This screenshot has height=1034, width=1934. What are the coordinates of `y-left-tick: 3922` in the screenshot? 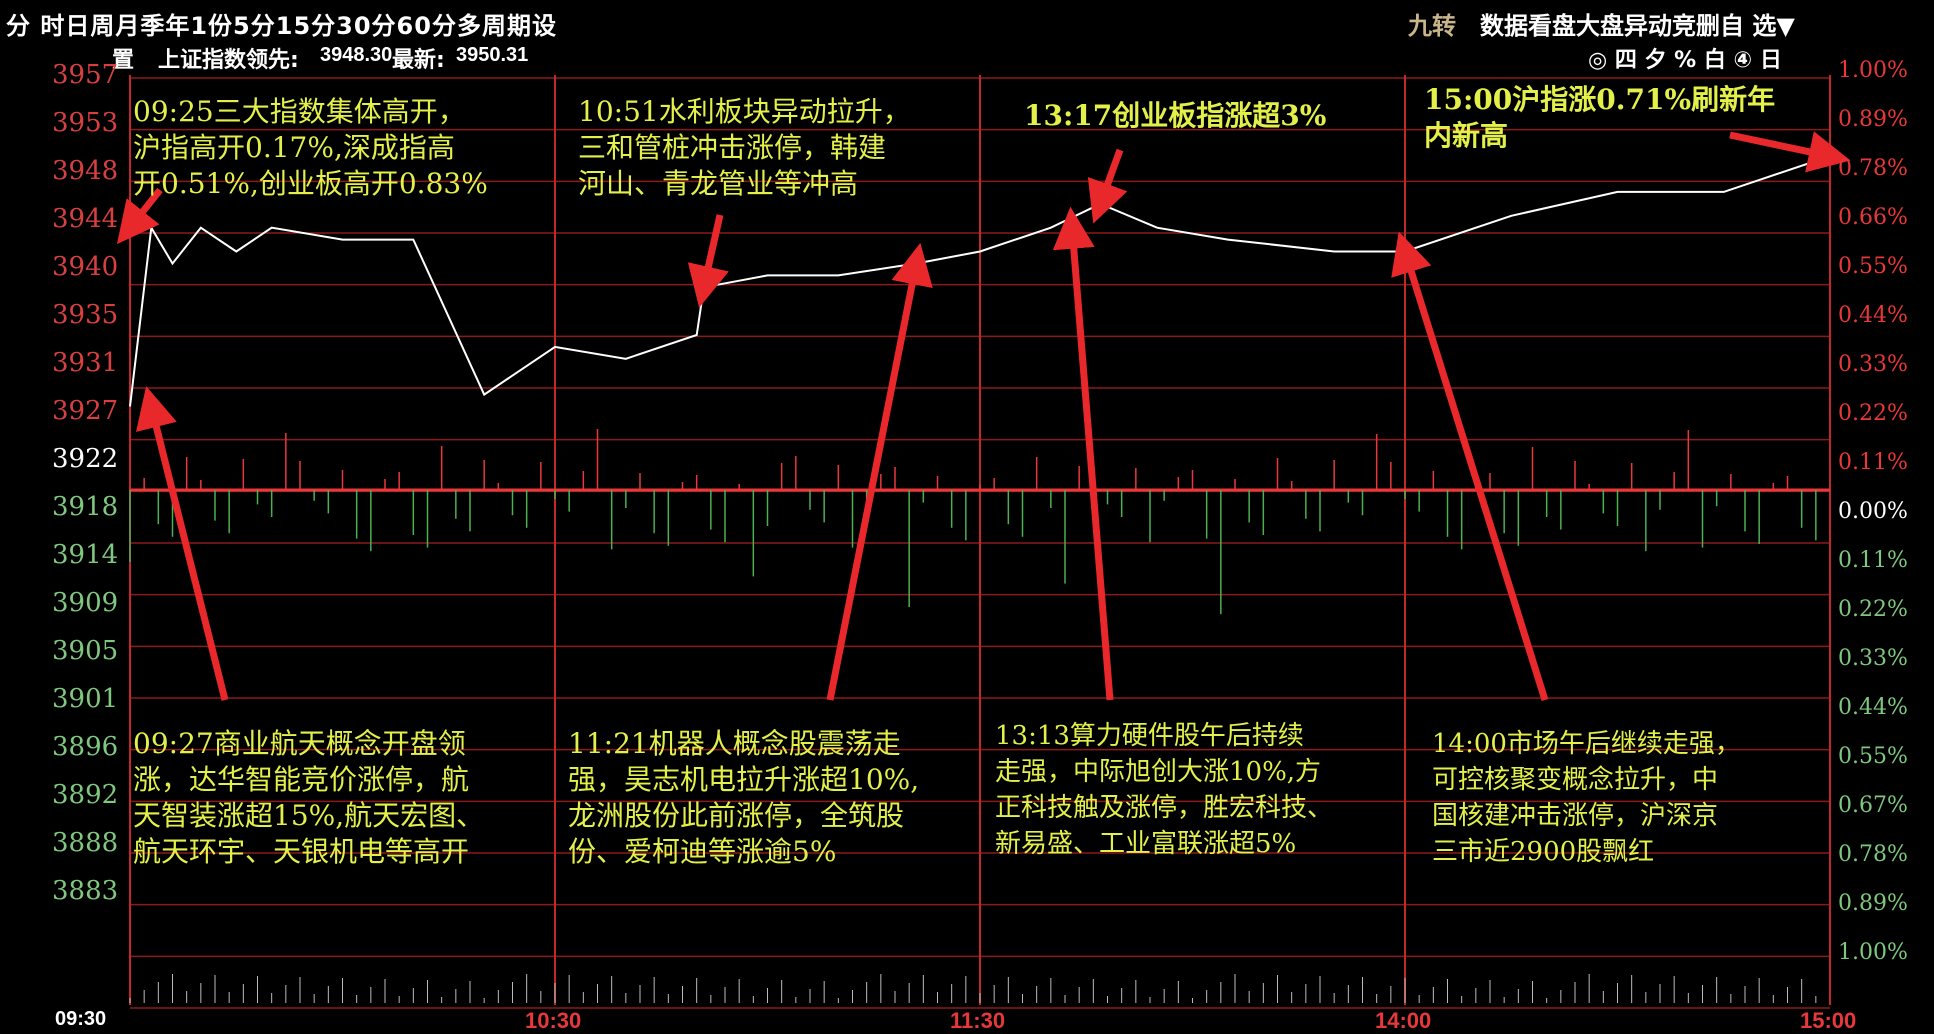 It's located at (85, 459).